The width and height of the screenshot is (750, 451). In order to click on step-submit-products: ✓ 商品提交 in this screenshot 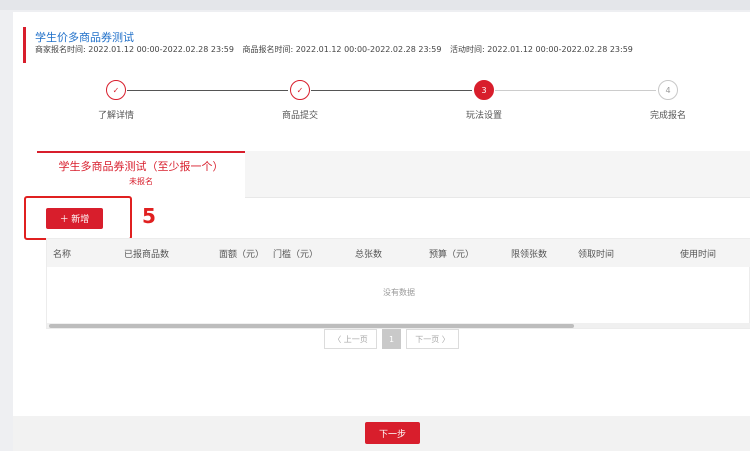, I will do `click(300, 100)`.